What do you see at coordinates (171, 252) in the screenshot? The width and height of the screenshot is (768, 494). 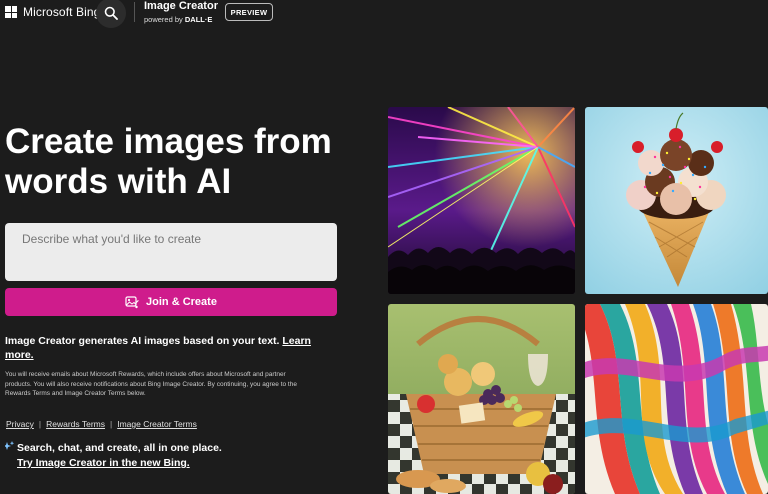 I see `prompt-input` at bounding box center [171, 252].